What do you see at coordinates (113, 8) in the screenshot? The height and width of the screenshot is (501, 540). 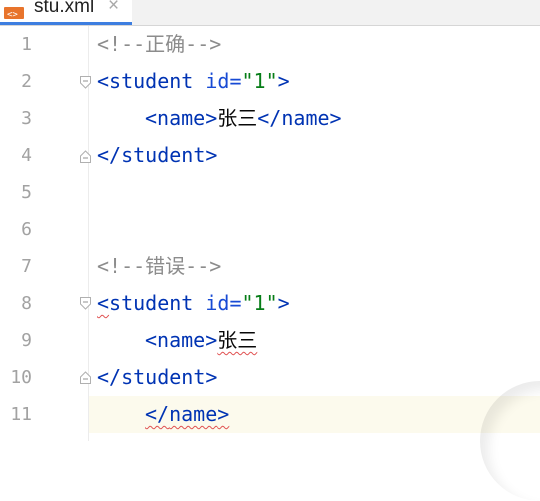 I see `close-icon: ×` at bounding box center [113, 8].